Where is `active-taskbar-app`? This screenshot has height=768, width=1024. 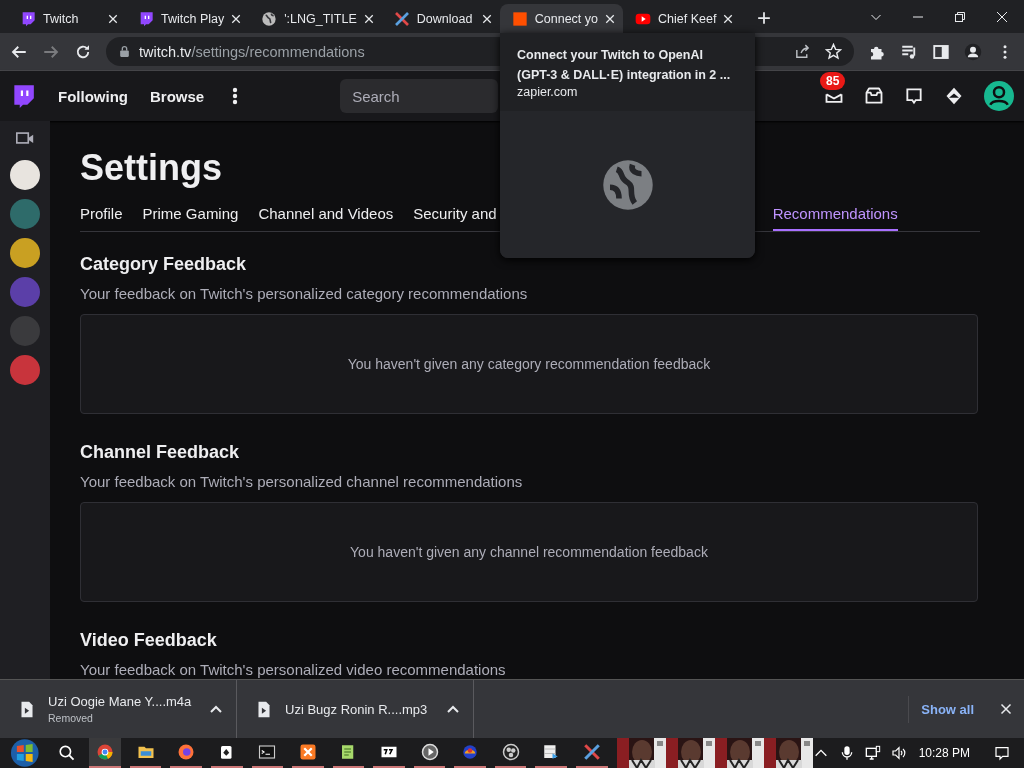
active-taskbar-app is located at coordinates (105, 753).